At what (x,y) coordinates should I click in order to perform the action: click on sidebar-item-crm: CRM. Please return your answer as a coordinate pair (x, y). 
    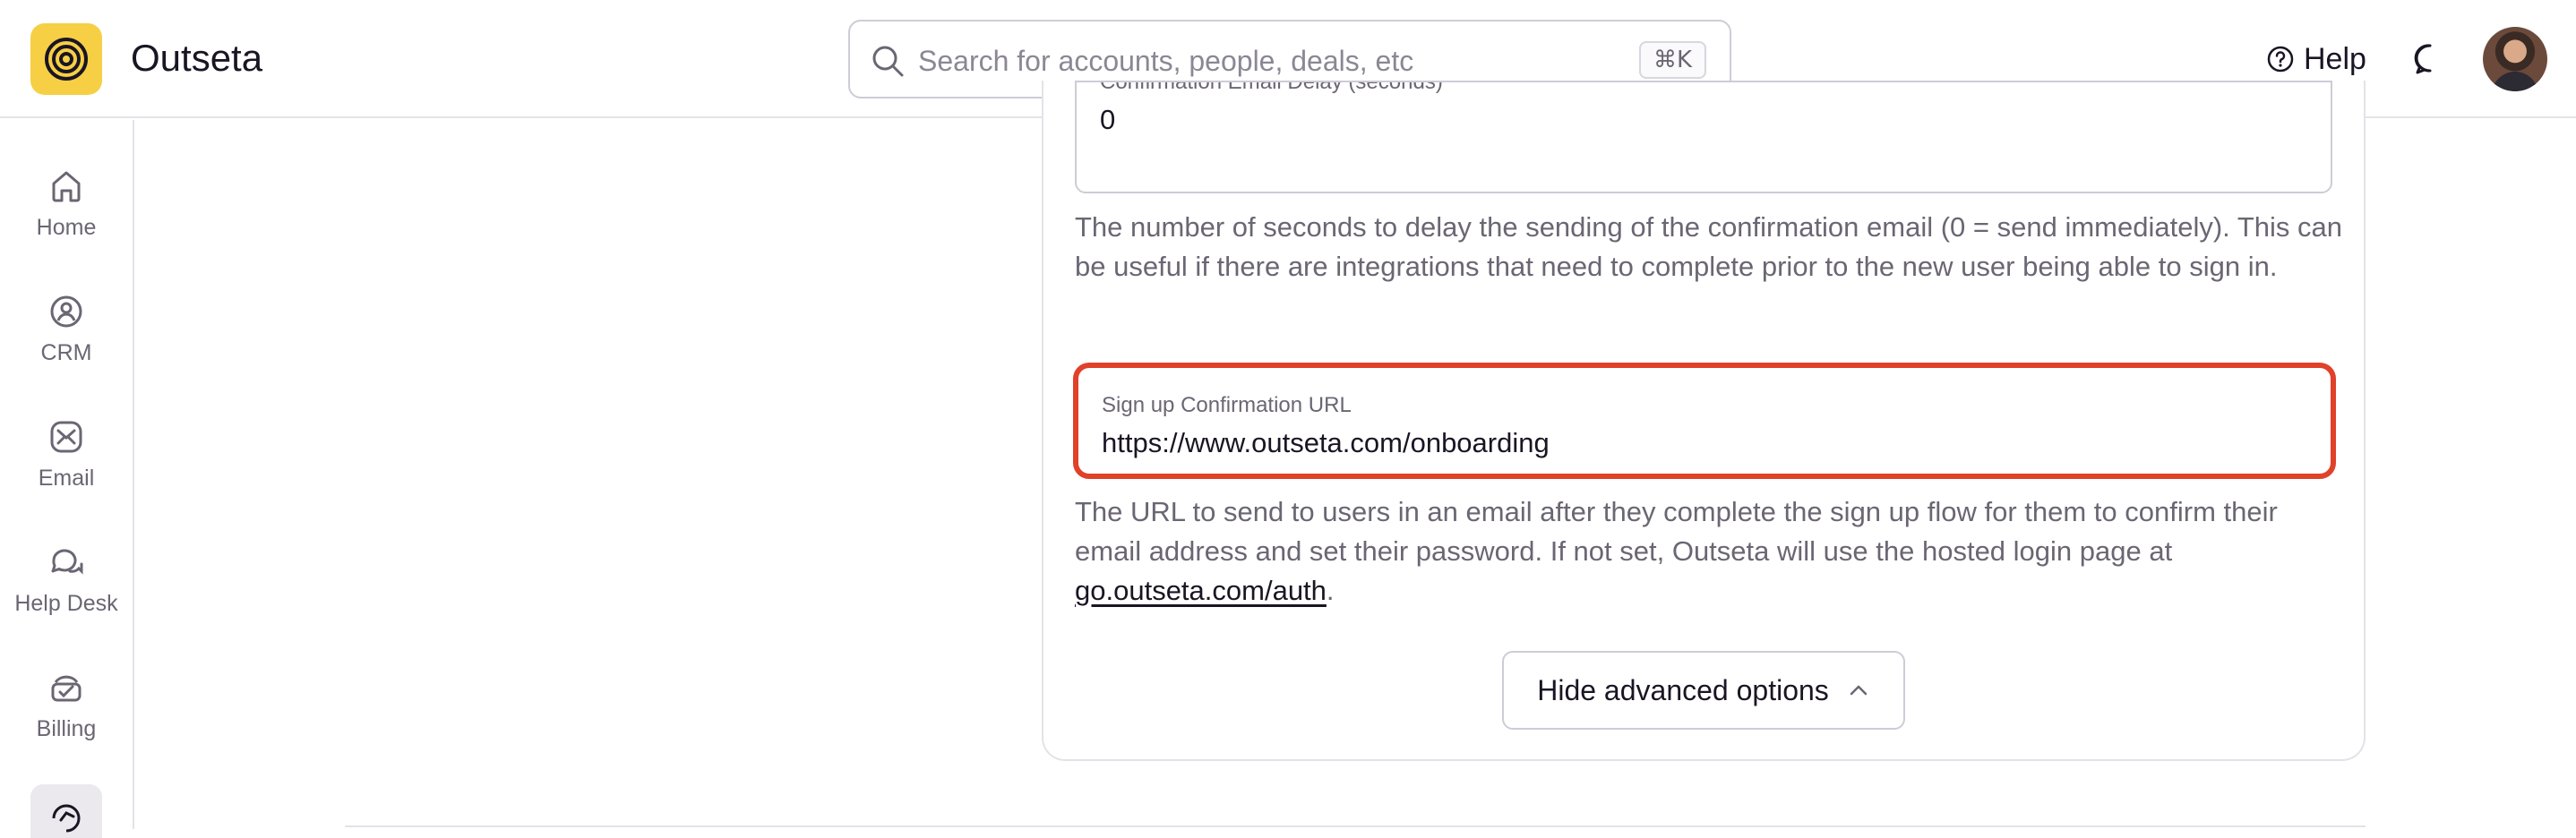
    Looking at the image, I should click on (66, 329).